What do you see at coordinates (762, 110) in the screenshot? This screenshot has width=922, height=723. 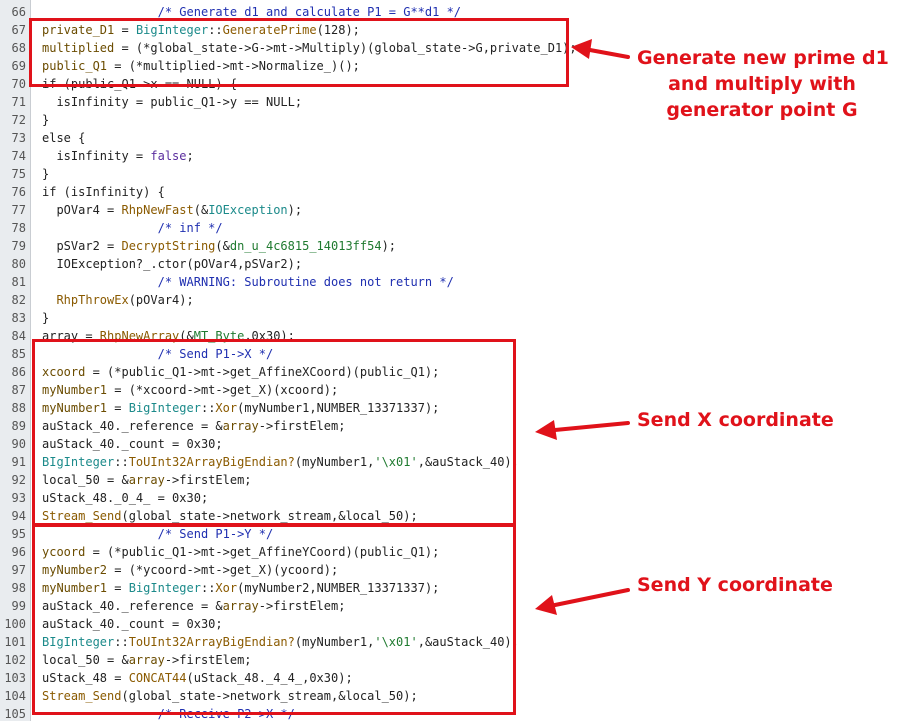 I see `annotation-generate-d1-line-3: generator point G` at bounding box center [762, 110].